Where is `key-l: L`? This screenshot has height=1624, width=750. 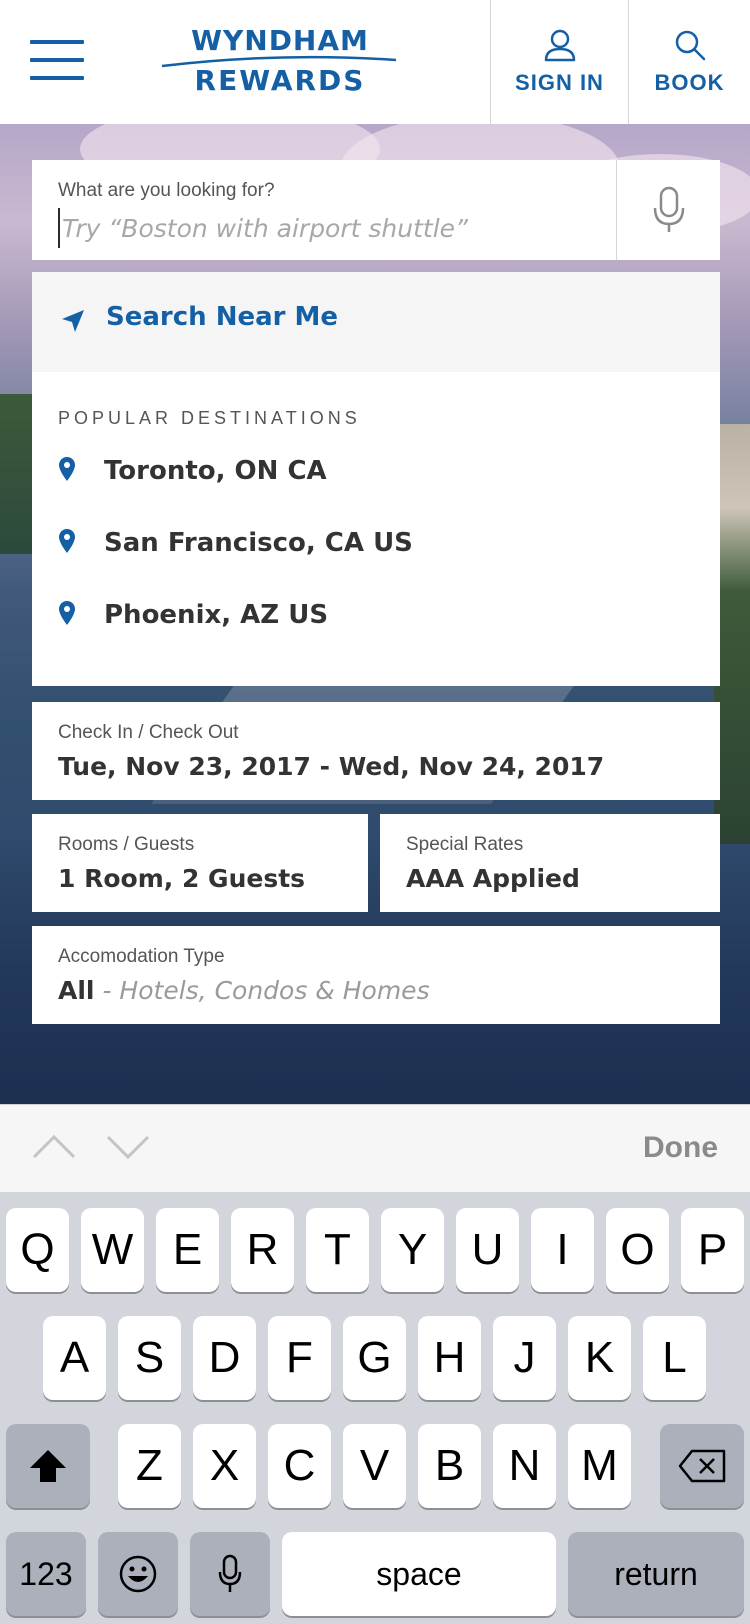 key-l: L is located at coordinates (674, 1358).